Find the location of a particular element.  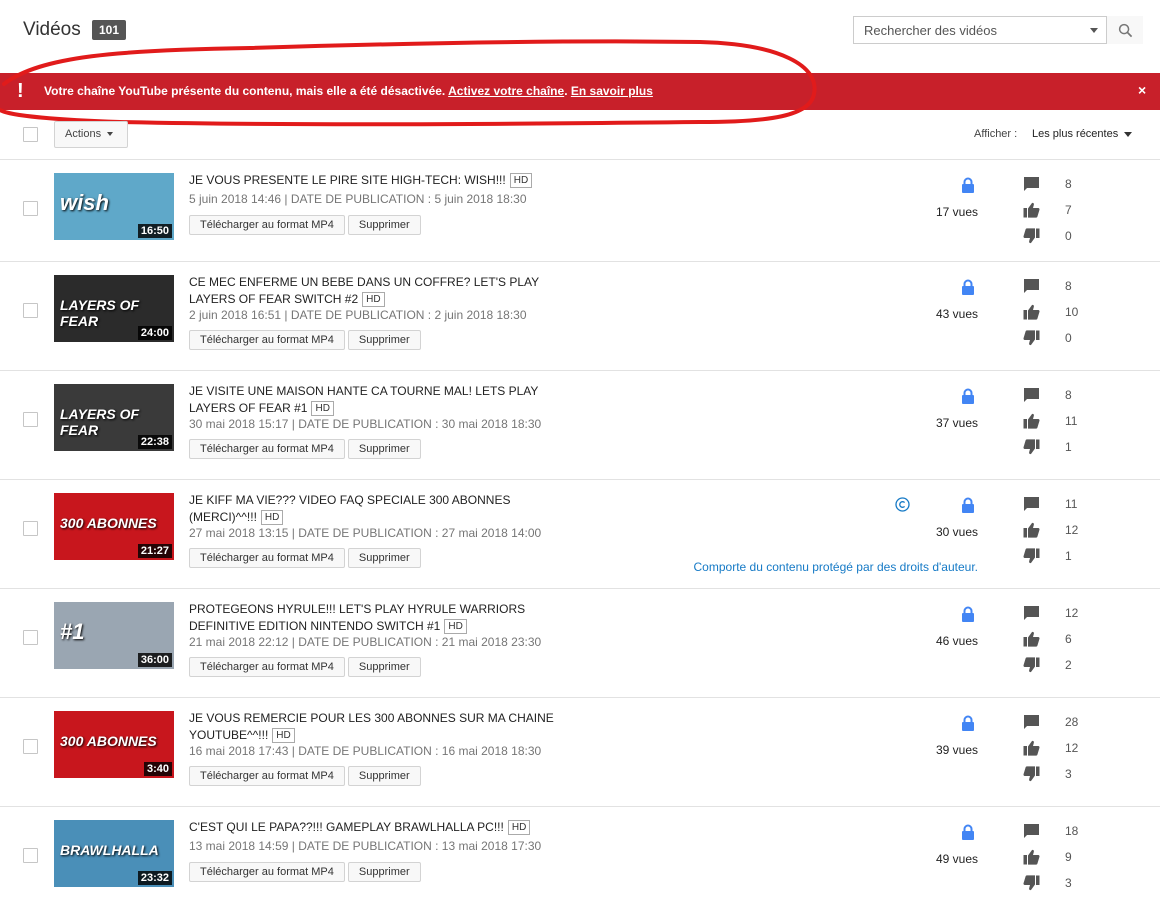

copyright-badge is located at coordinates (902, 507).